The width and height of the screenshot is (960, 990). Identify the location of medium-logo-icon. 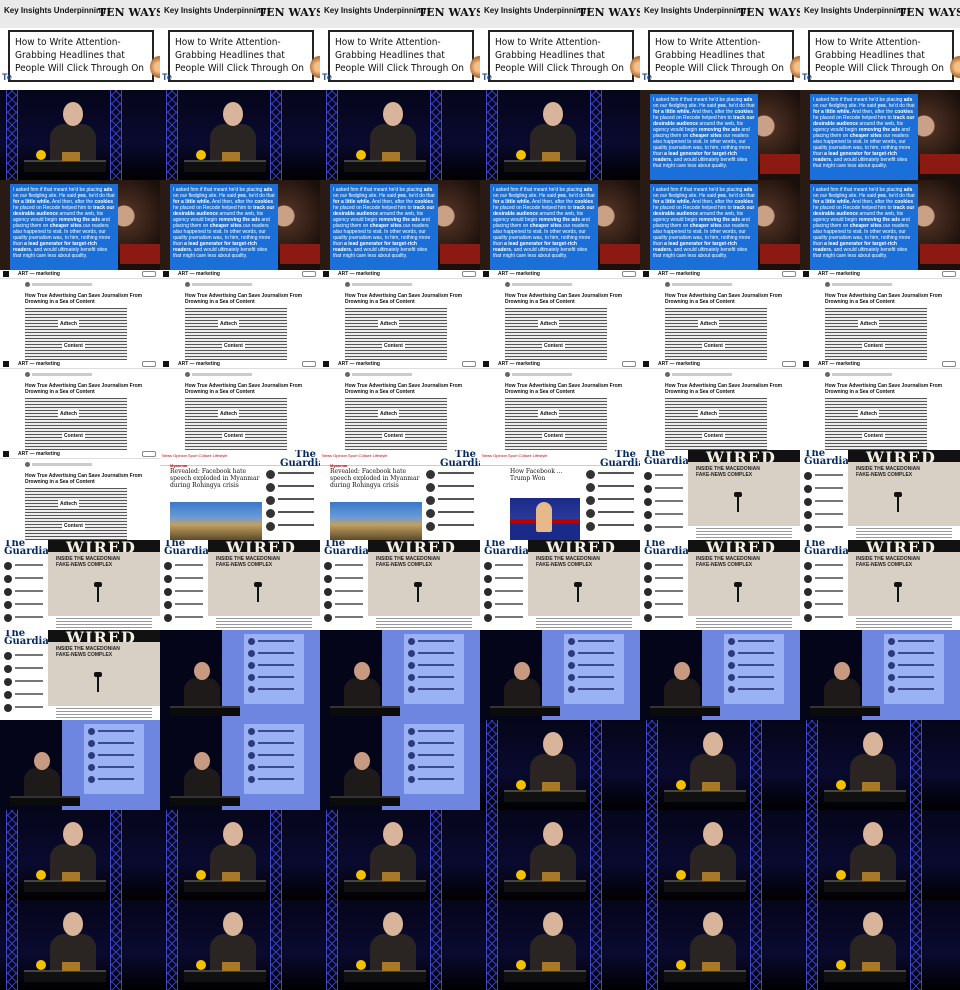
(166, 364).